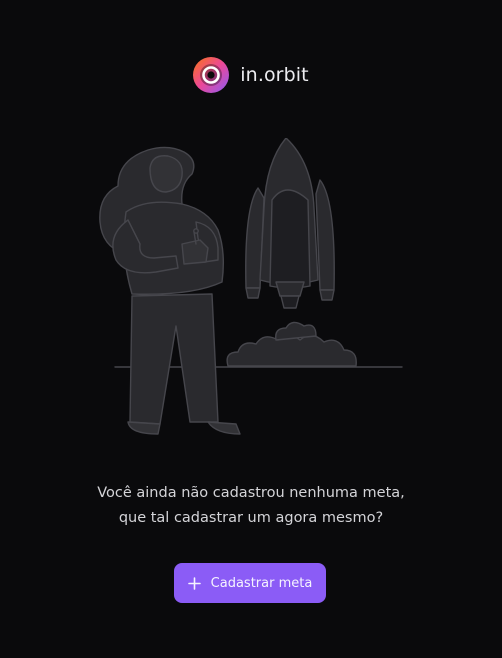 The height and width of the screenshot is (658, 502). I want to click on create-goal-button: Cadastrar meta, so click(250, 583).